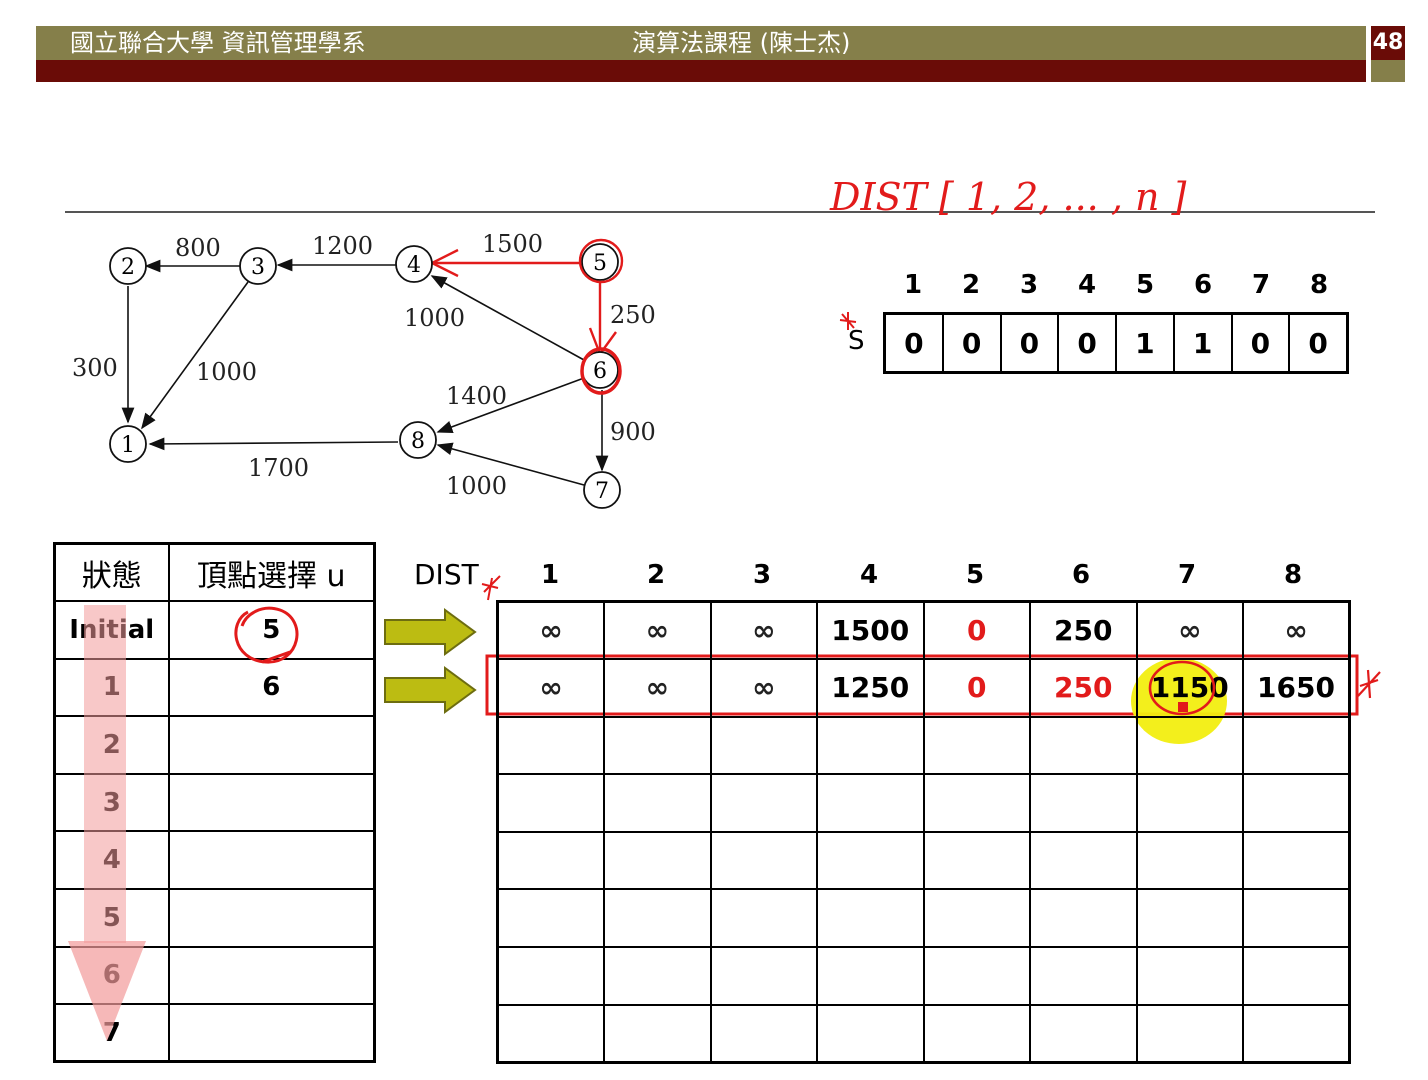 The height and width of the screenshot is (1080, 1428). Describe the element at coordinates (1087, 285) in the screenshot. I see `s-index: 4` at that location.